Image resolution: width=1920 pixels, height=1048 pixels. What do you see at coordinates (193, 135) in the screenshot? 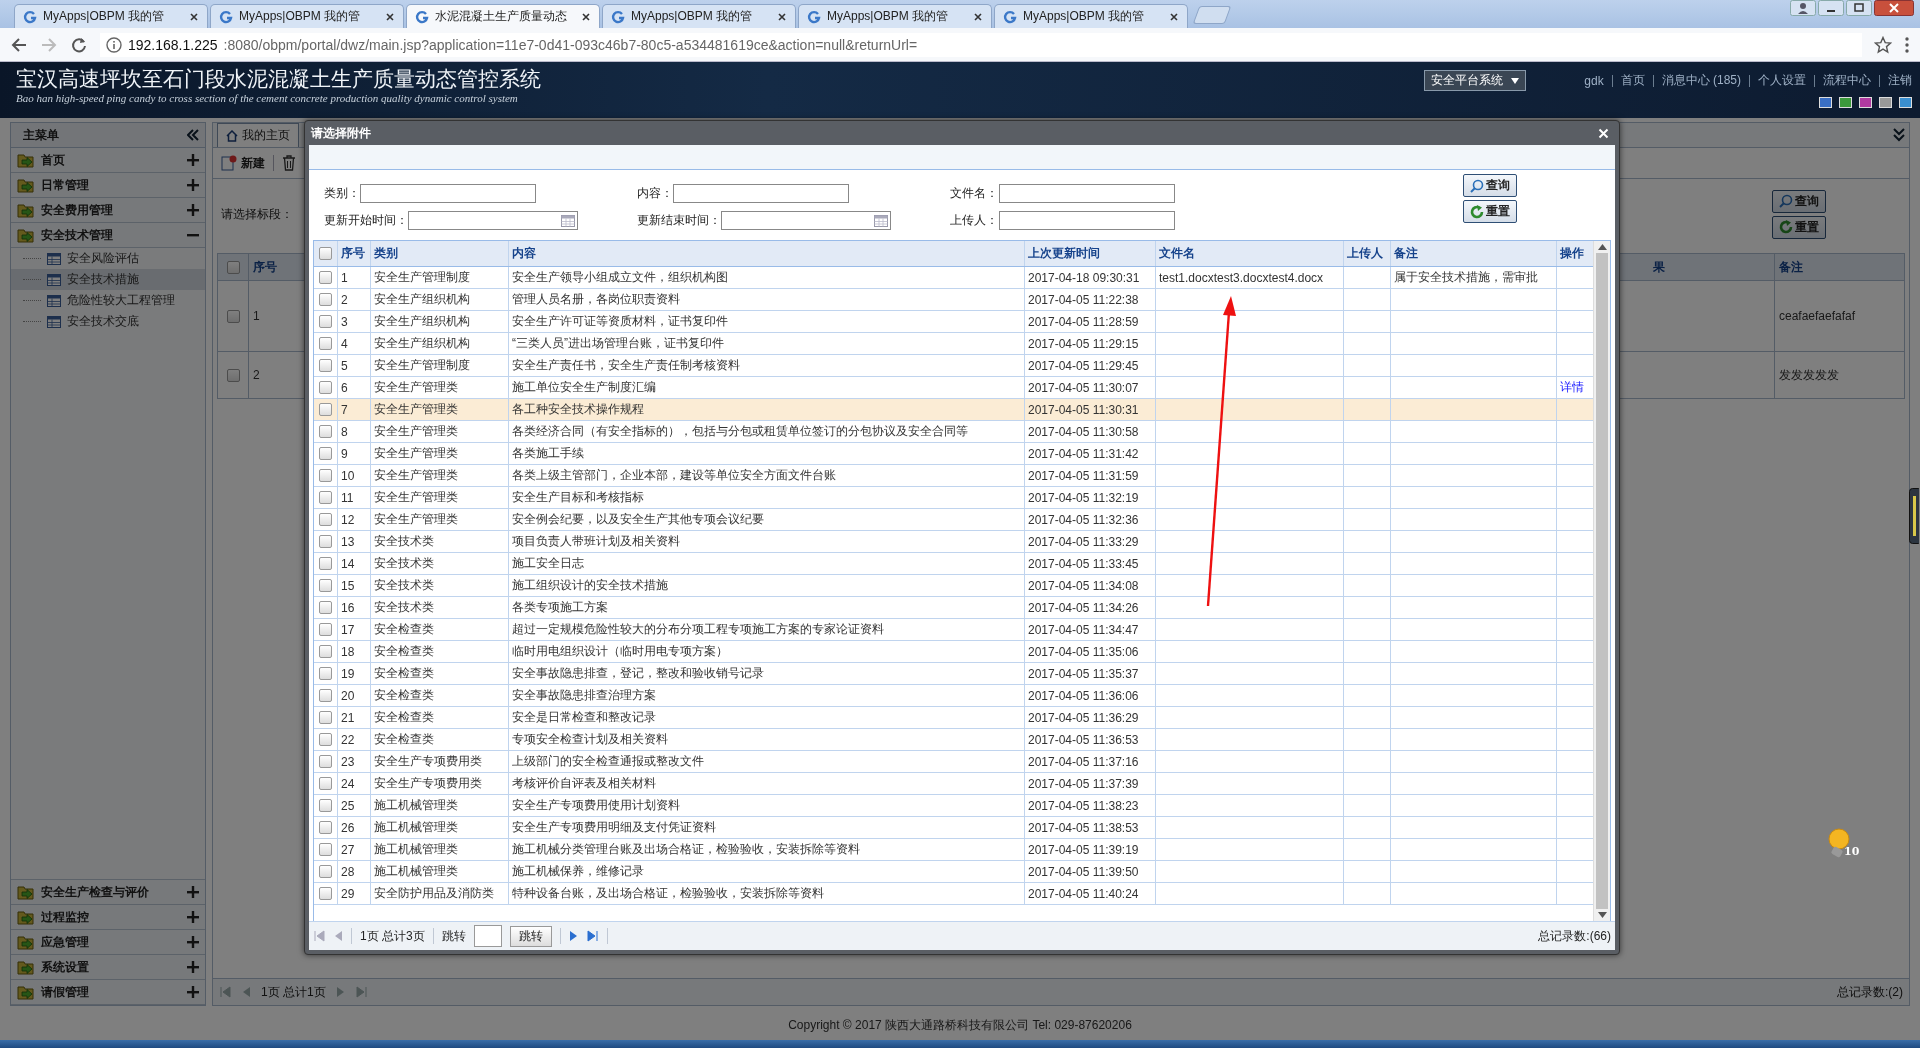
I see `collapse-sidebar-icon` at bounding box center [193, 135].